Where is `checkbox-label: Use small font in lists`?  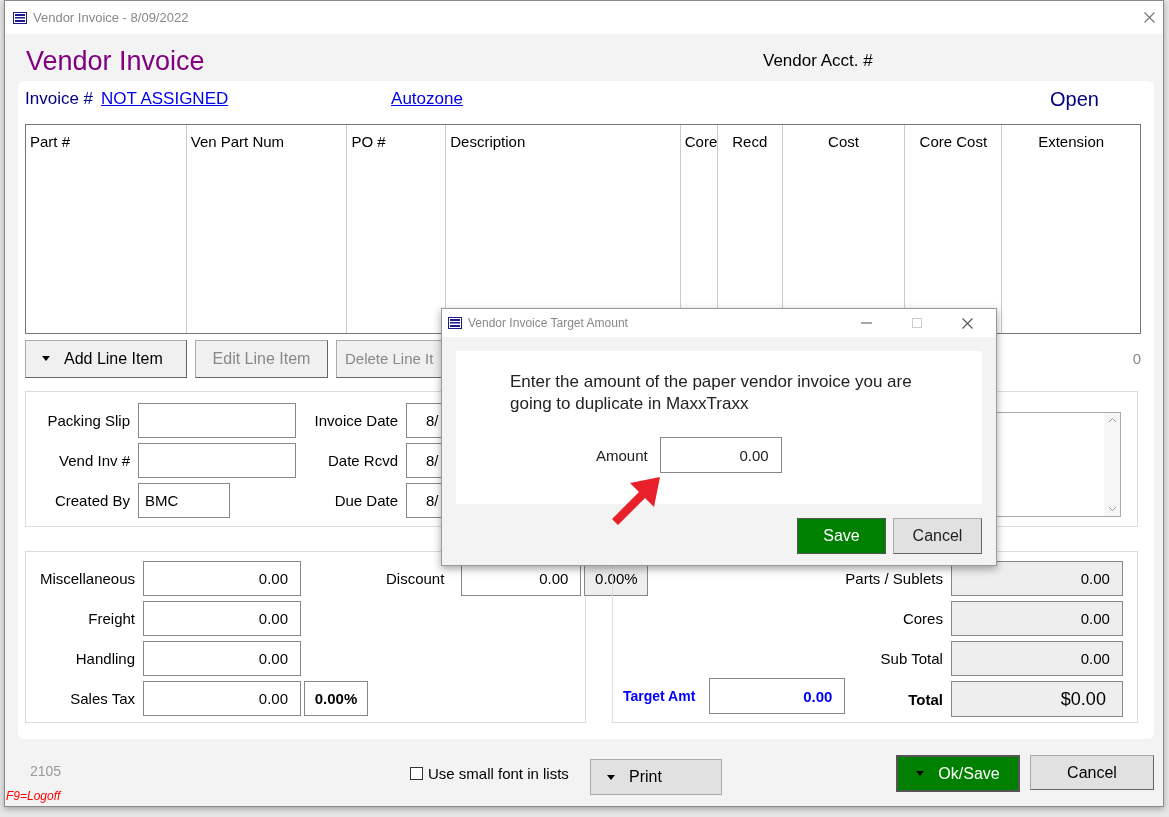
checkbox-label: Use small font in lists is located at coordinates (498, 773).